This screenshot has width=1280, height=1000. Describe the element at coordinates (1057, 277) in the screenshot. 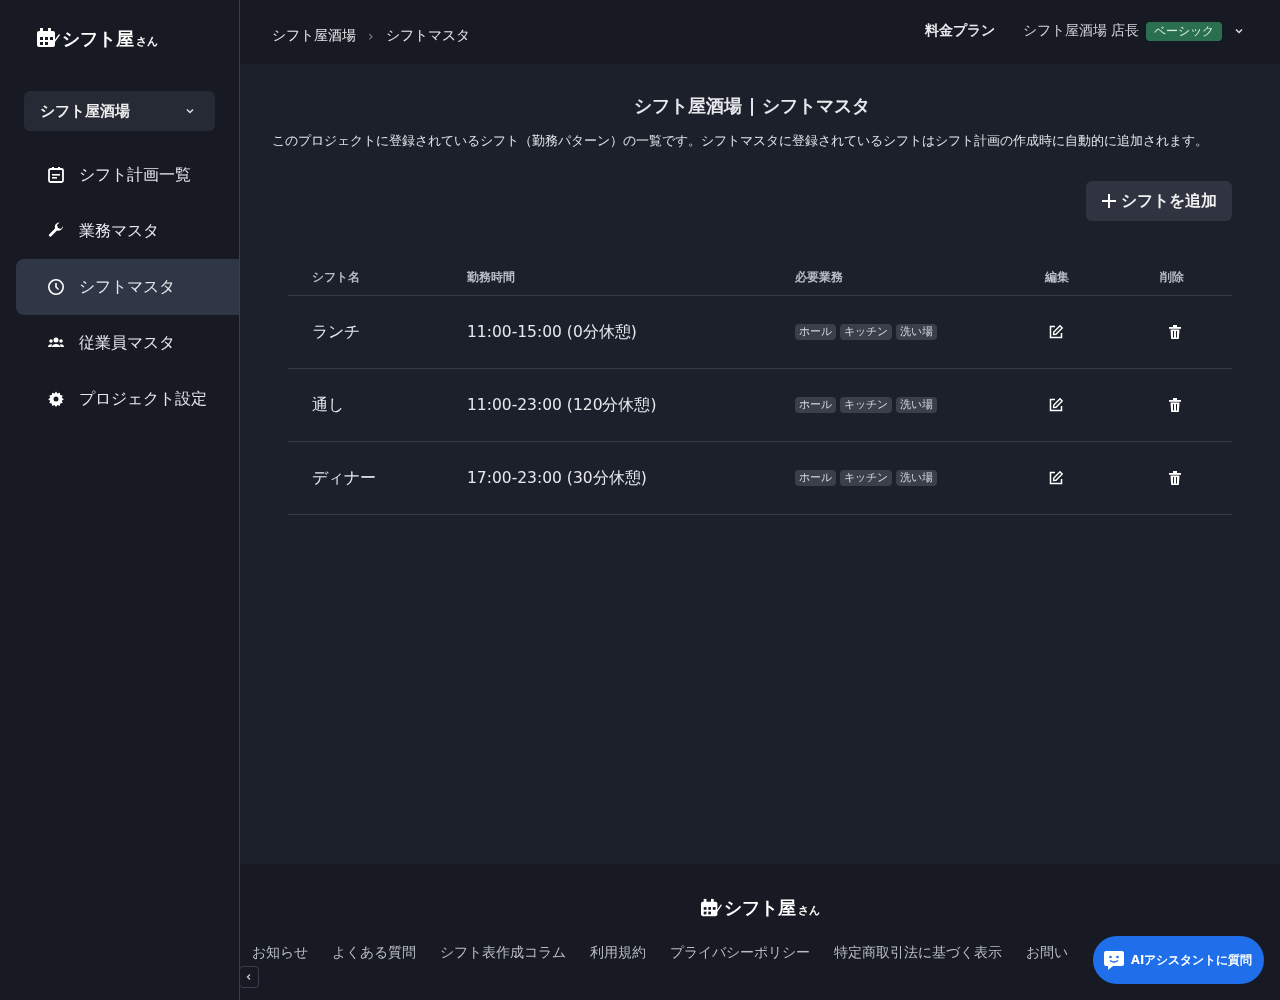

I see `column-header: 編集` at that location.